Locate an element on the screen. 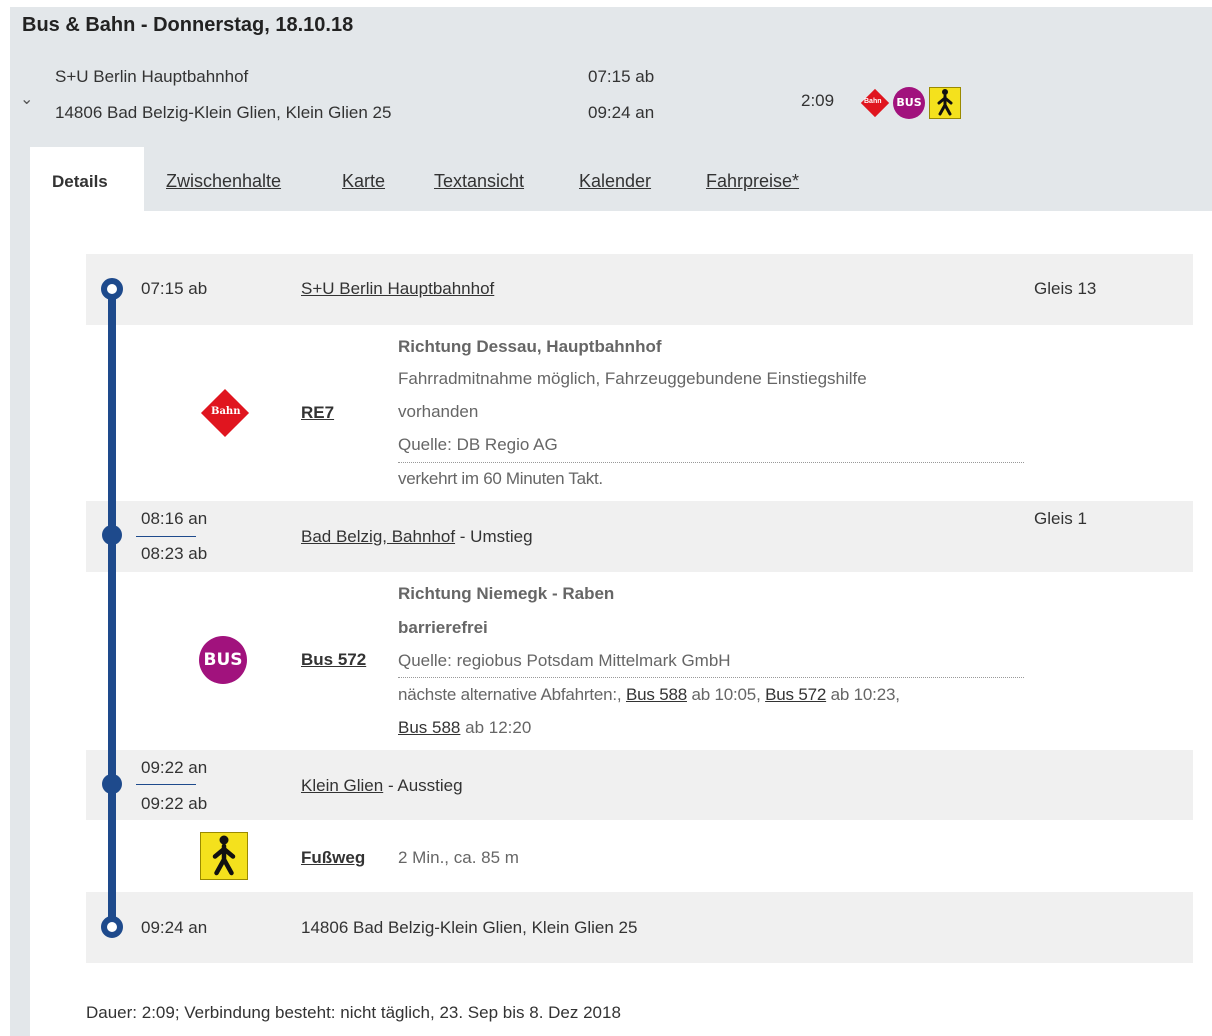  walk-link: Fußweg is located at coordinates (333, 858).